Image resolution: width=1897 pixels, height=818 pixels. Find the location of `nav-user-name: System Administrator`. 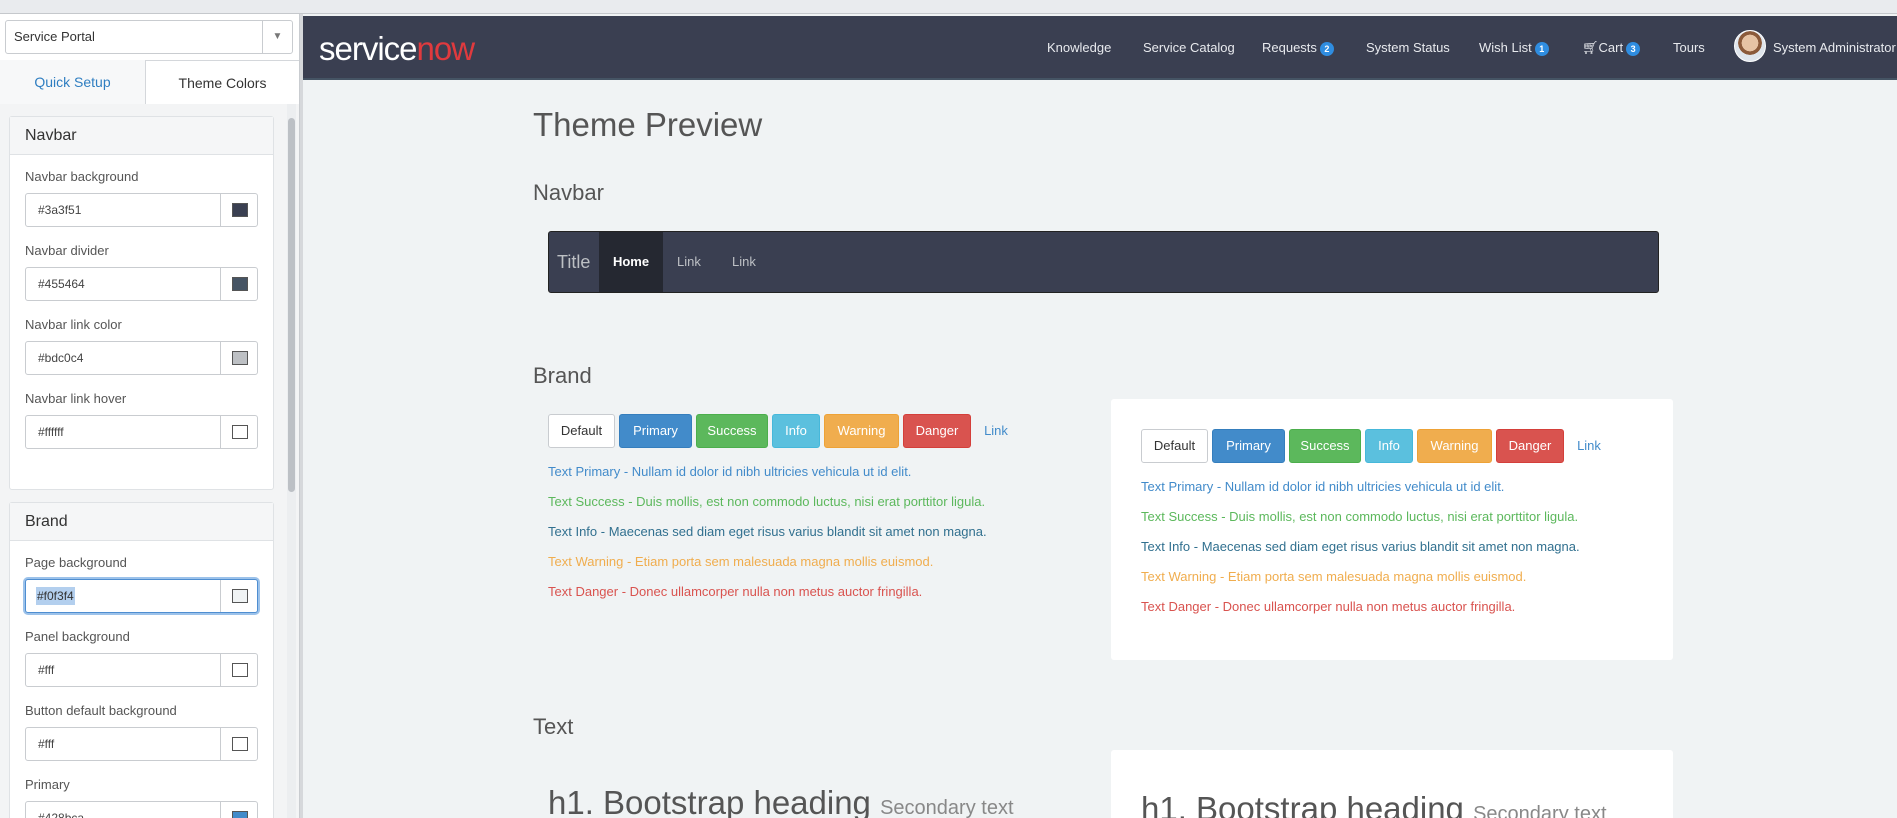

nav-user-name: System Administrator is located at coordinates (1834, 47).